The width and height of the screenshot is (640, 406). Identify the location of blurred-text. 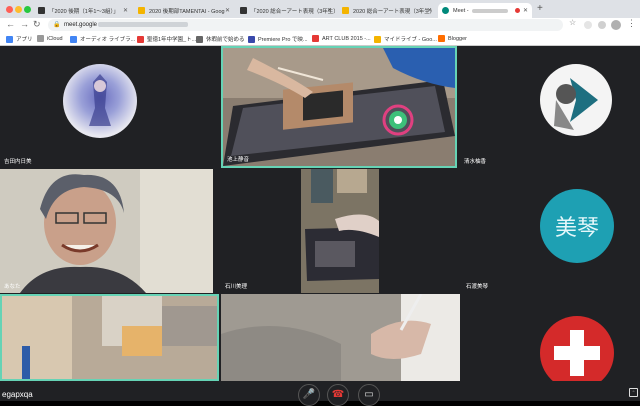
(489, 10).